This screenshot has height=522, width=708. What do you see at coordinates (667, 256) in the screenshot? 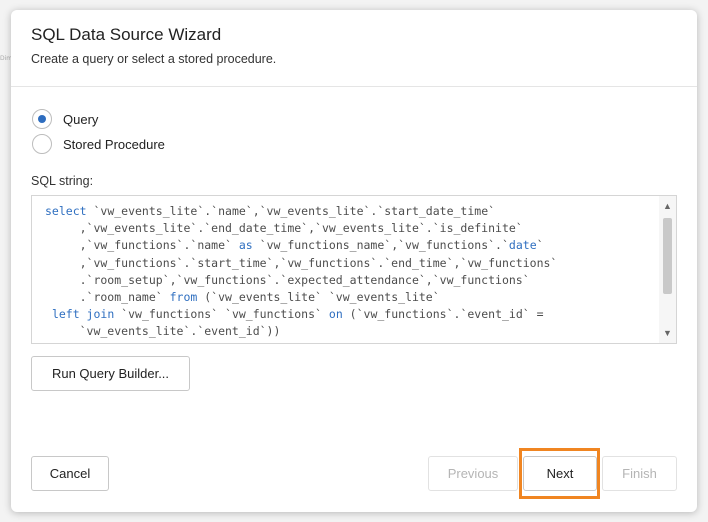
I see `scrollbar-thumb` at bounding box center [667, 256].